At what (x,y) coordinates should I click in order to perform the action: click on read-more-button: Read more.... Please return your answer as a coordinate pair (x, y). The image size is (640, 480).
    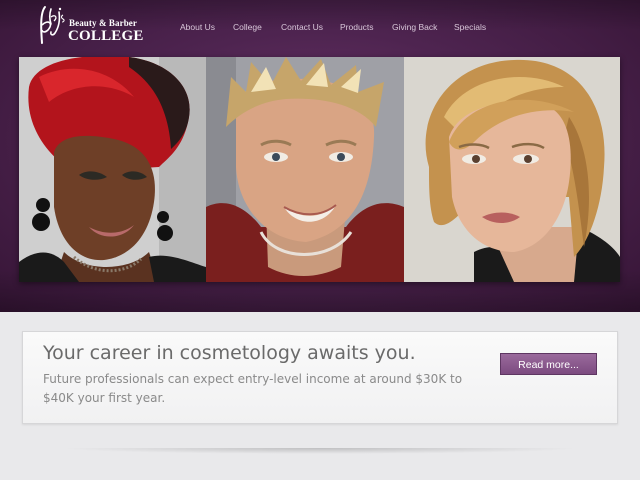
    Looking at the image, I should click on (548, 364).